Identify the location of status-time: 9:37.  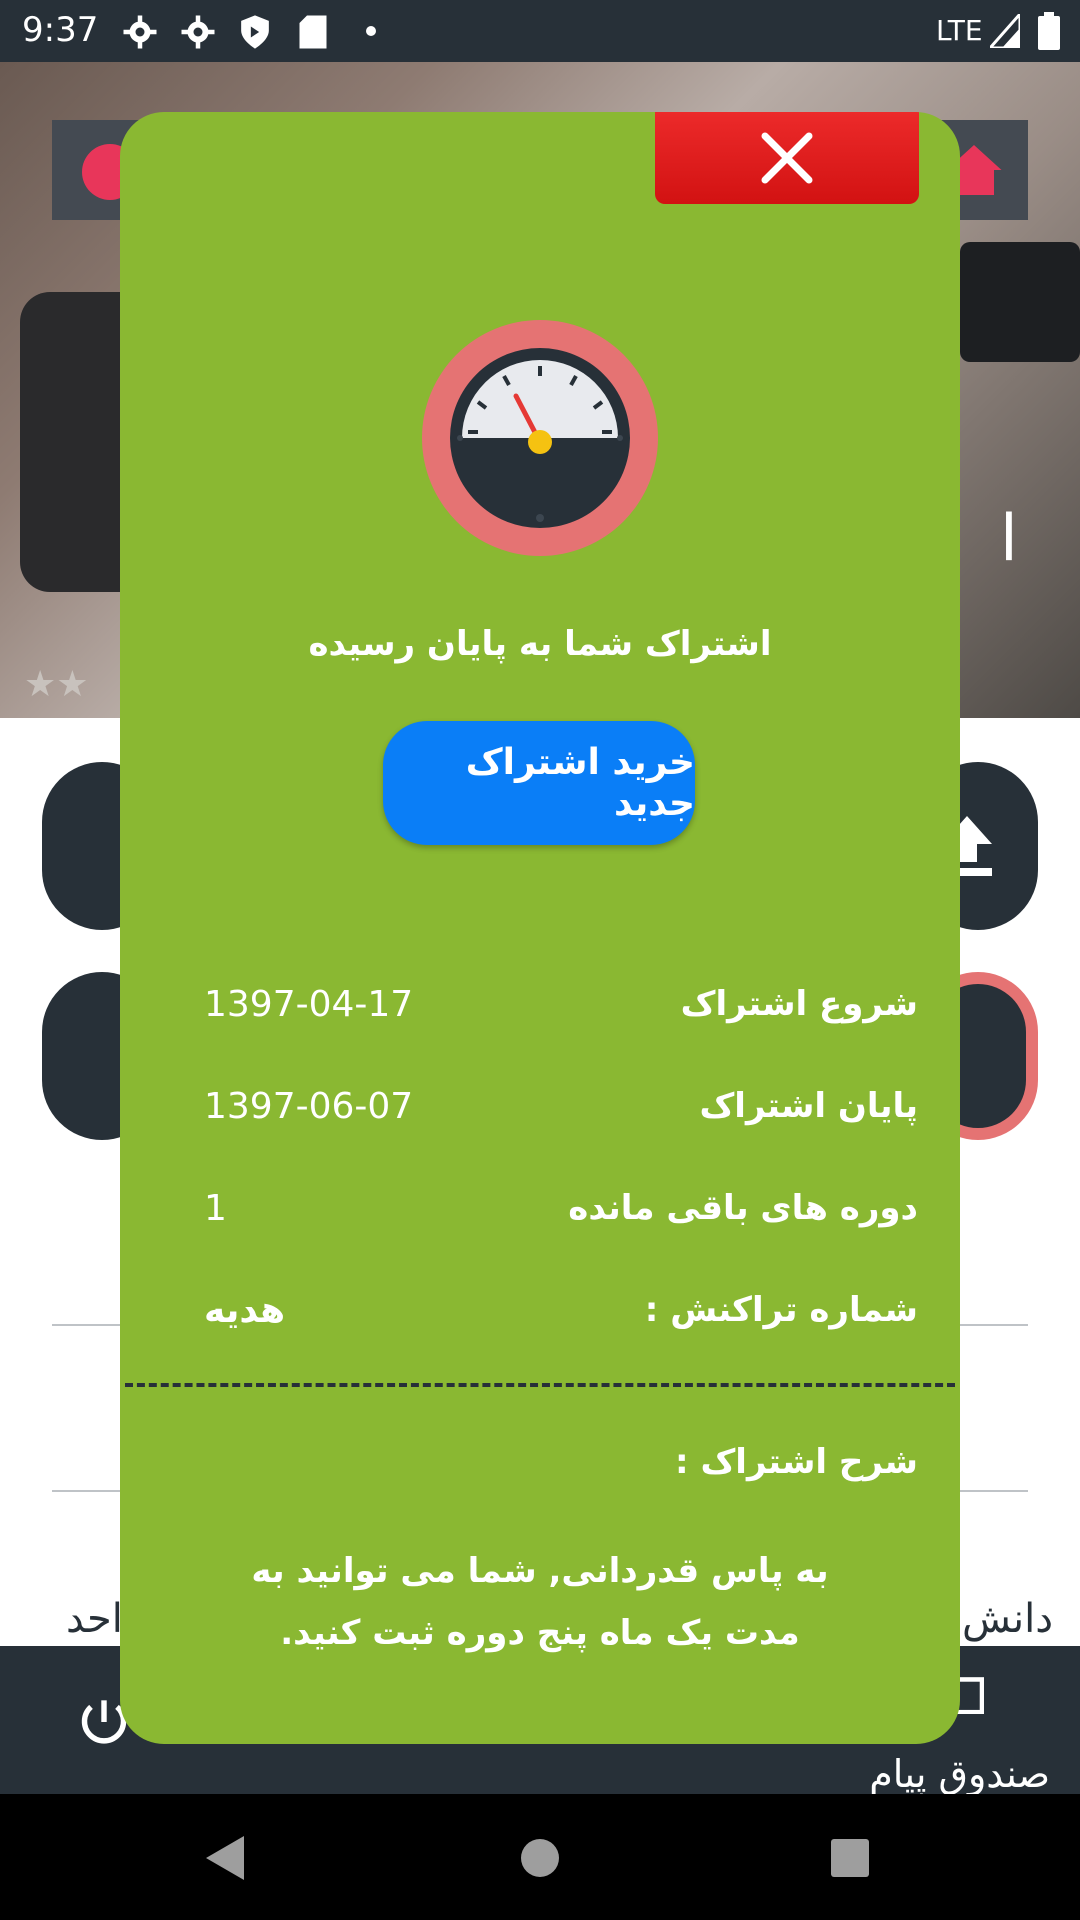
(60, 30).